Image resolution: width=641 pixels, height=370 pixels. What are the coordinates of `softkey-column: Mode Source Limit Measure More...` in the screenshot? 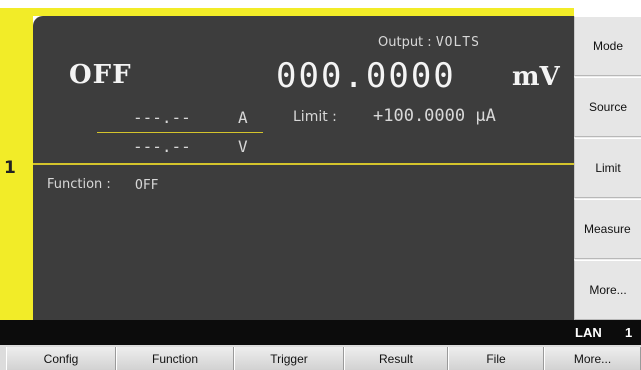 It's located at (607, 168).